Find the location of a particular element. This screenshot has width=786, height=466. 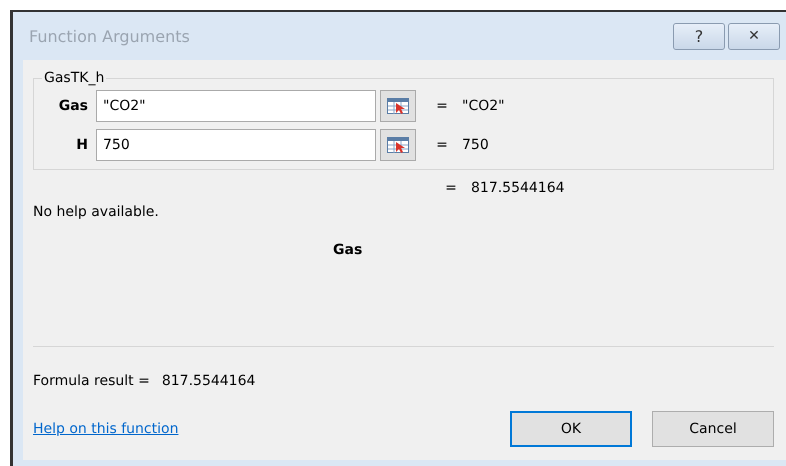

function-name: GasTK_h is located at coordinates (74, 78).